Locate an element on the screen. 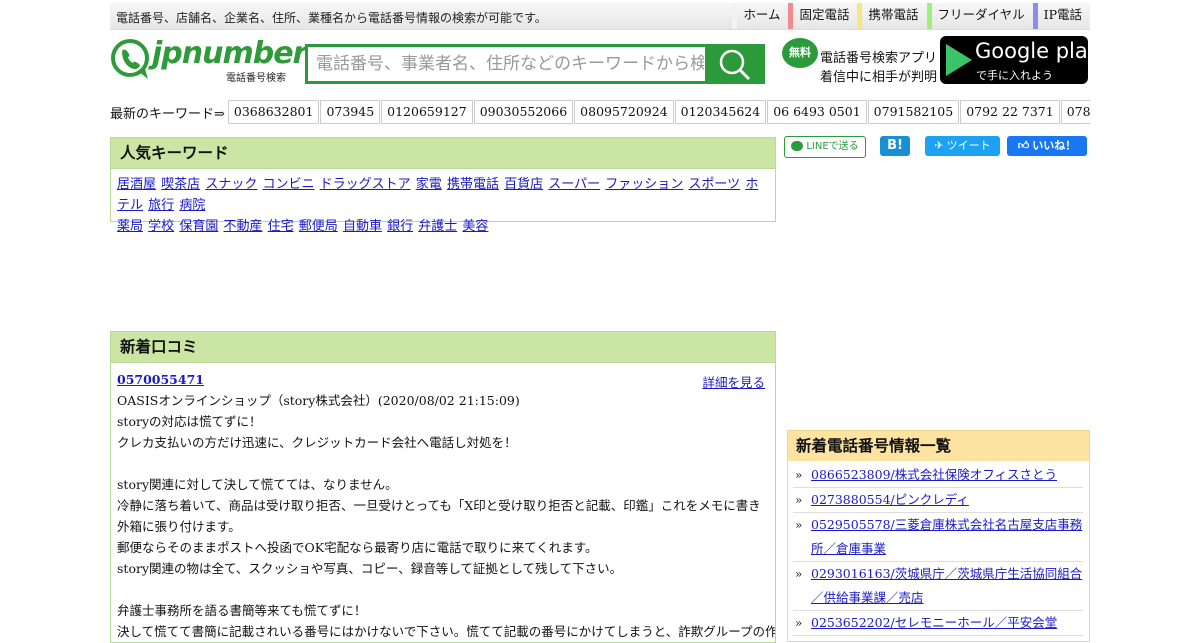  tweet-button: ✈ ツイート is located at coordinates (962, 146).